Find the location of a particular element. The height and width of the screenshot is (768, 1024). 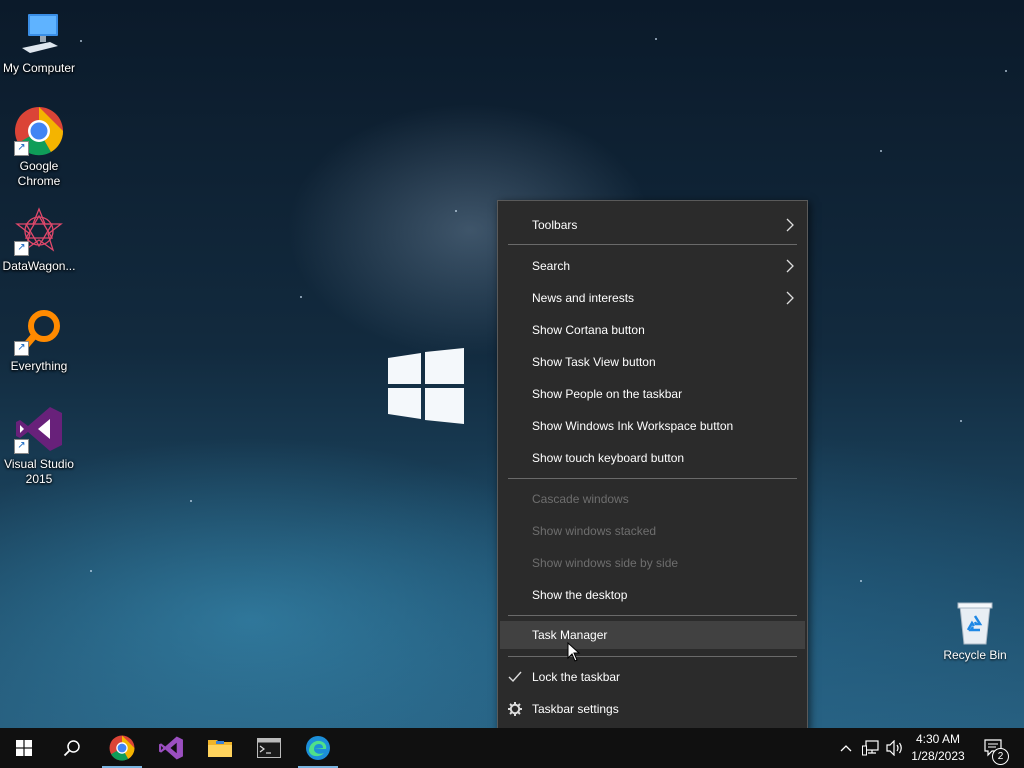

desktop-icon-label: Google Chrome is located at coordinates (39, 173).